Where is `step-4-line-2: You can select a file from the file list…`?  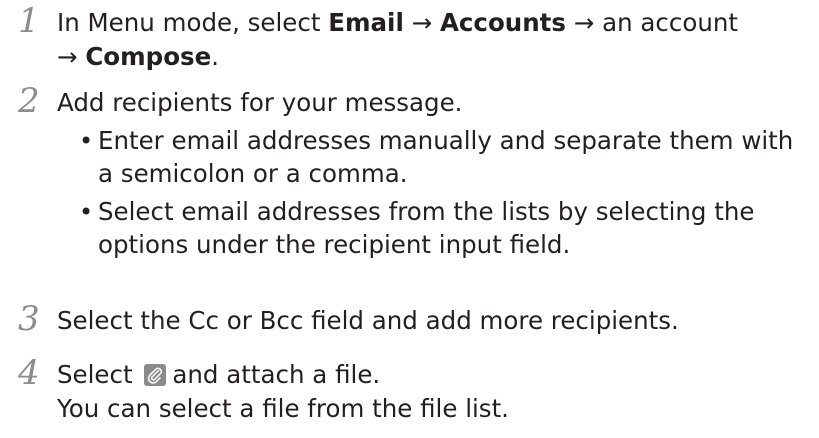
step-4-line-2: You can select a file from the file list… is located at coordinates (283, 408).